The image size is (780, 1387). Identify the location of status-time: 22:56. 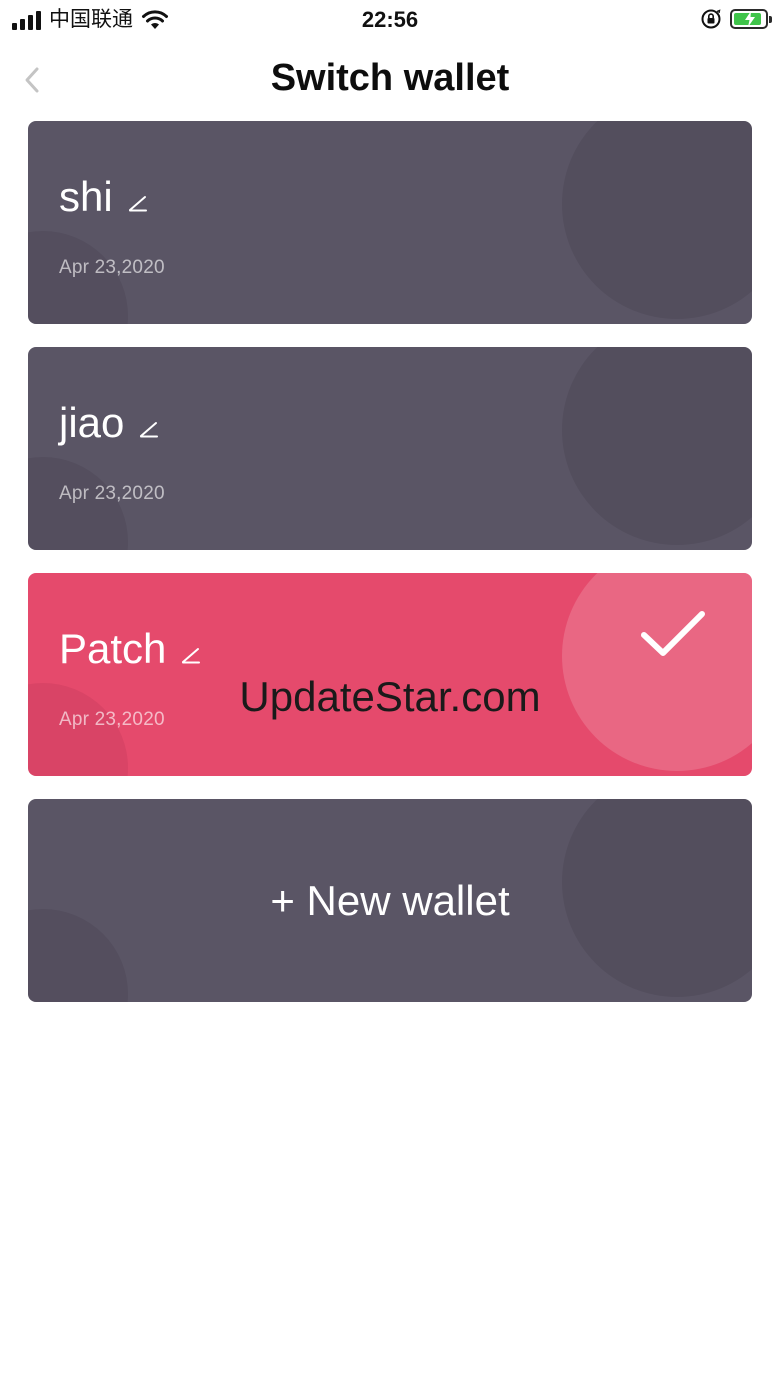
(390, 19).